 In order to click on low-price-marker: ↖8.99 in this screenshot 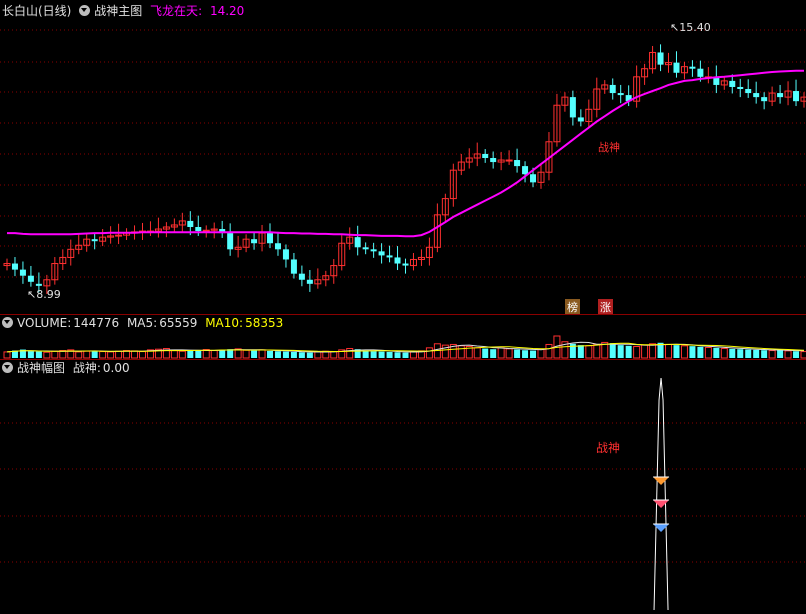, I will do `click(44, 294)`.